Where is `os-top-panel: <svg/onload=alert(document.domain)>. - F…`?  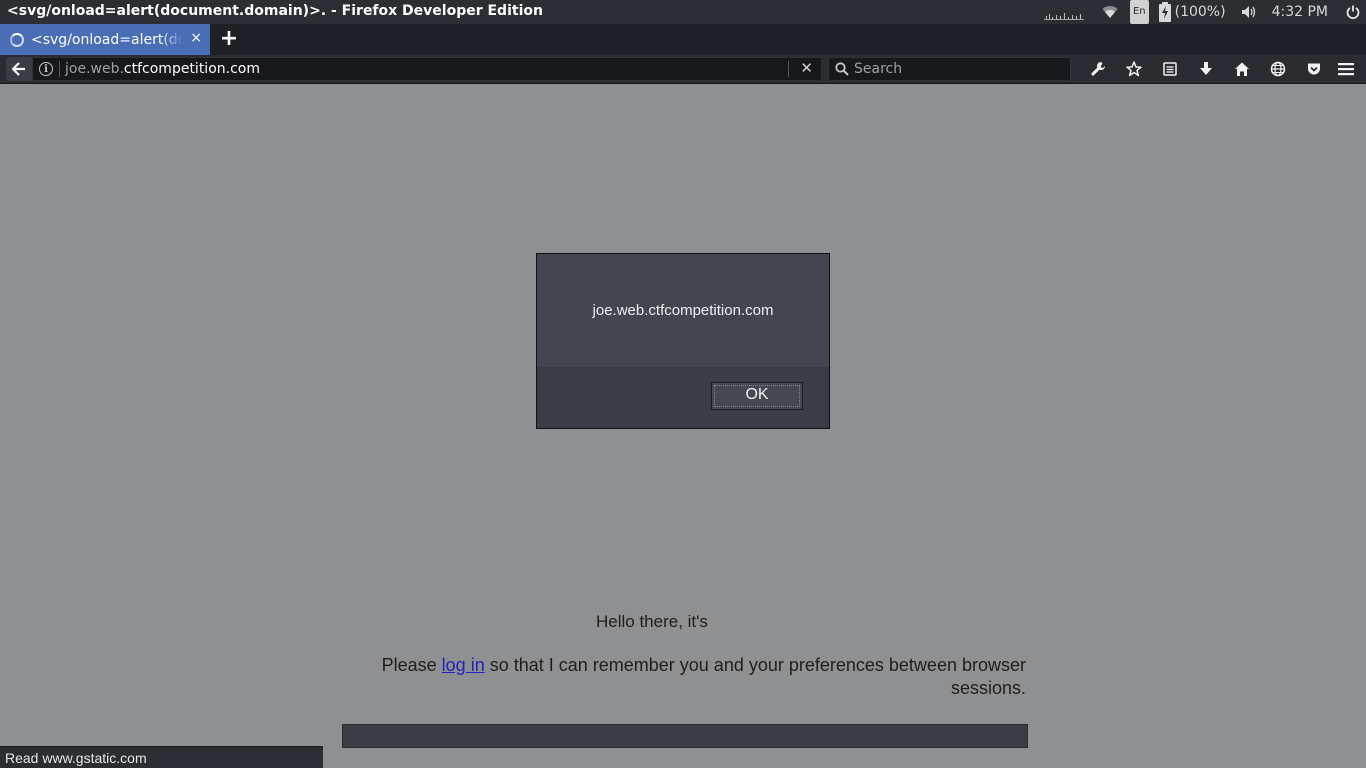
os-top-panel: <svg/onload=alert(document.domain)>. - F… is located at coordinates (683, 12).